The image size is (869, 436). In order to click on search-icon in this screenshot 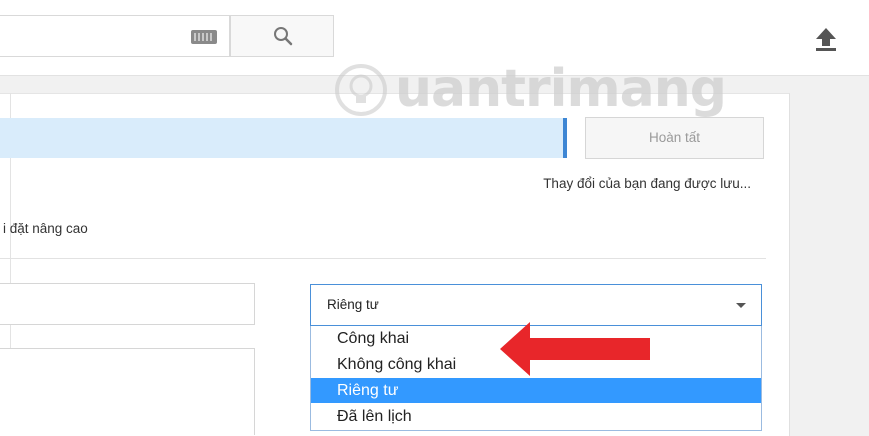, I will do `click(283, 36)`.